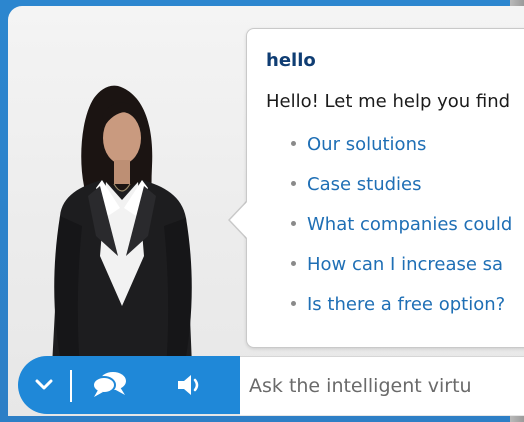 This screenshot has width=524, height=422. I want to click on suggestion-item: How can I increase sa, so click(401, 273).